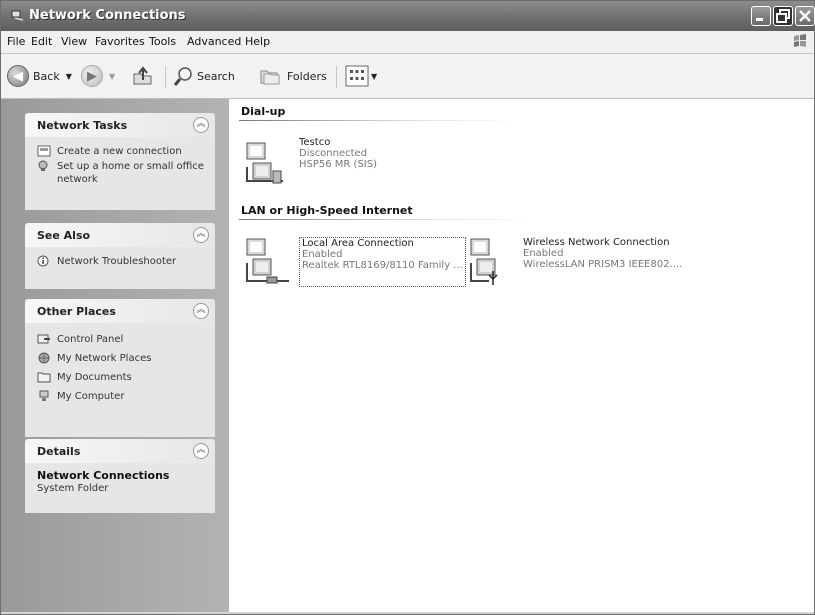 Image resolution: width=815 pixels, height=615 pixels. Describe the element at coordinates (120, 311) in the screenshot. I see `other-places-header: Other Places ︽` at that location.